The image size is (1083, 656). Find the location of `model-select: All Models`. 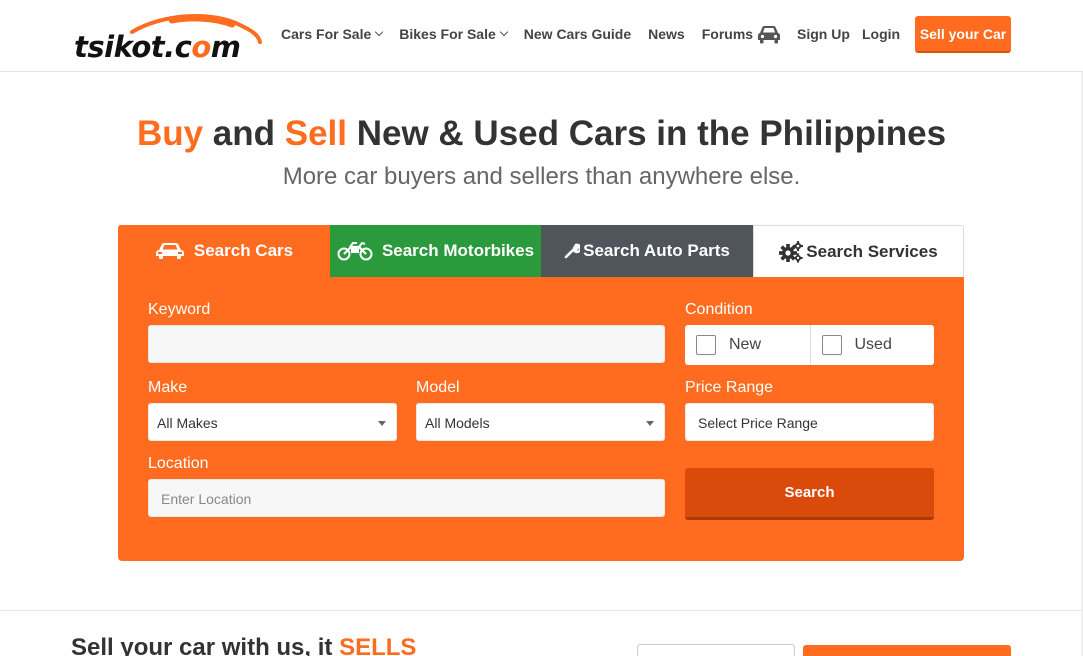

model-select: All Models is located at coordinates (540, 422).